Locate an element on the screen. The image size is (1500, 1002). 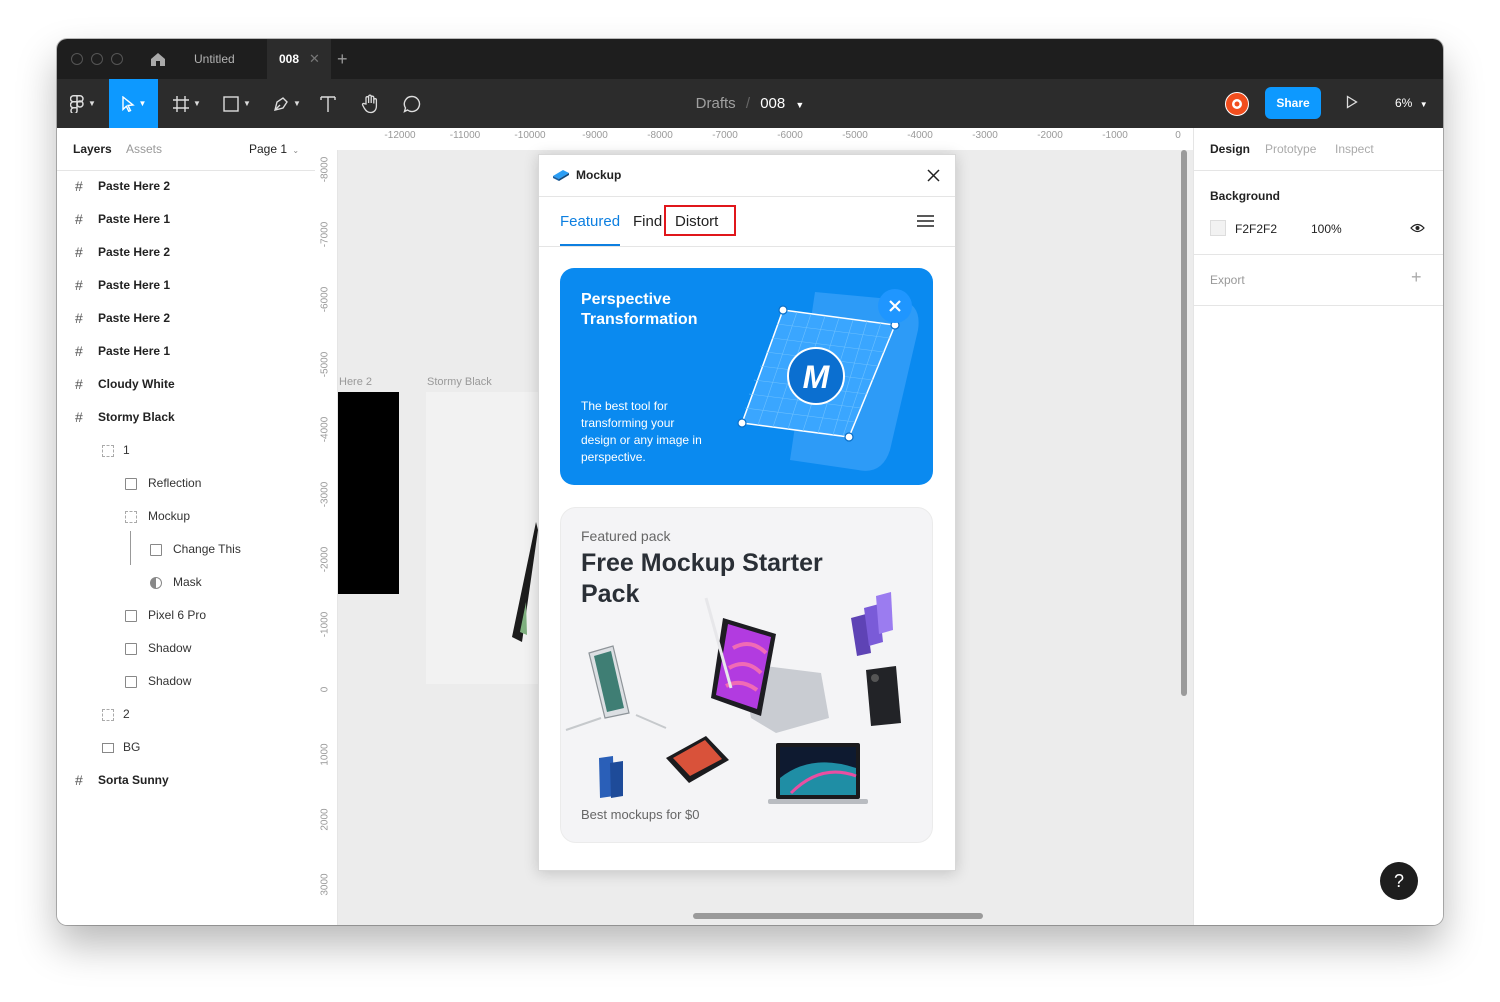
ruler-label: -1000 is located at coordinates (325, 624).